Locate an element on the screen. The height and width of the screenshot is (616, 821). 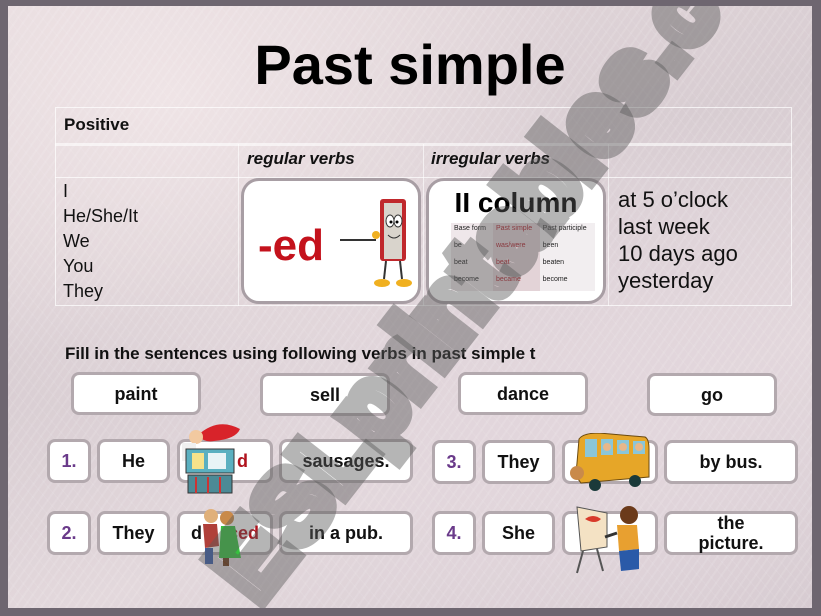
table-row: become became become is located at coordinates (523, 282).